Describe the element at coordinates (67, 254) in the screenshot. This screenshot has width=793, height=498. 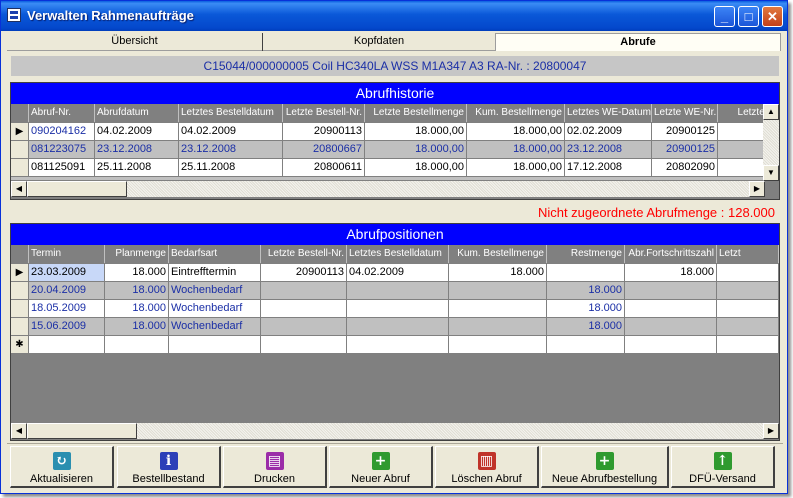
I see `positions-column-header: Termin` at that location.